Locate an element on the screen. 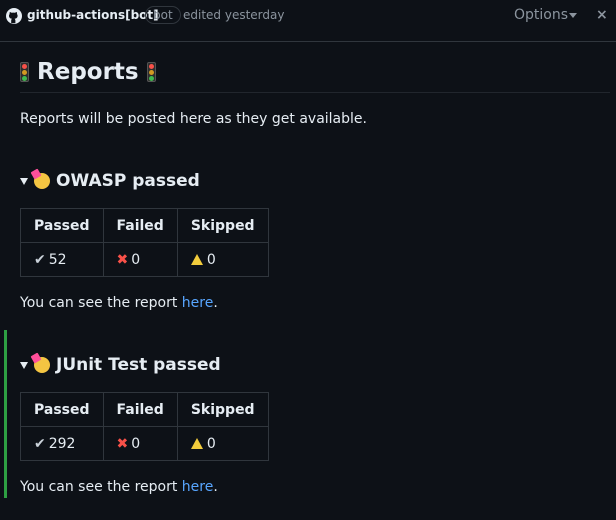 This screenshot has width=616, height=520. junit-results-table: Passed Failed Skipped ✔ 292 ✖ 0 0 is located at coordinates (144, 426).